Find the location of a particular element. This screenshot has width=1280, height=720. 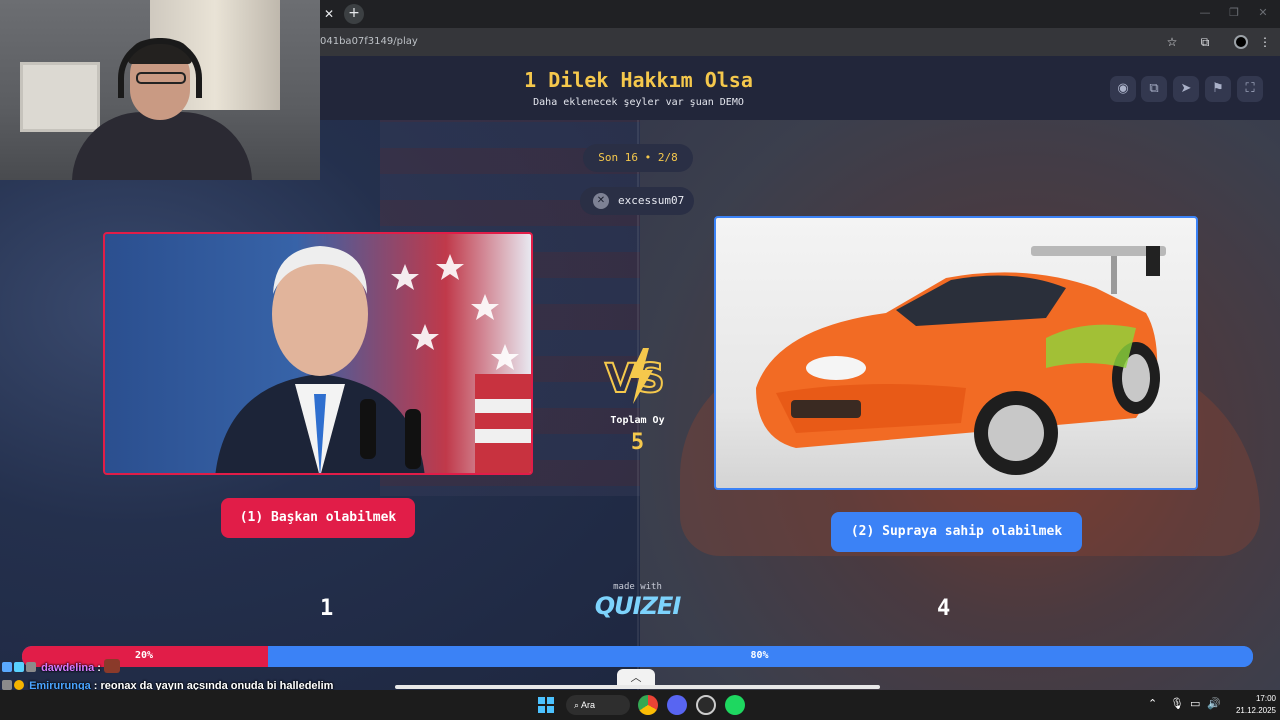

taskbar-search: ⌕ Ara is located at coordinates (598, 705).